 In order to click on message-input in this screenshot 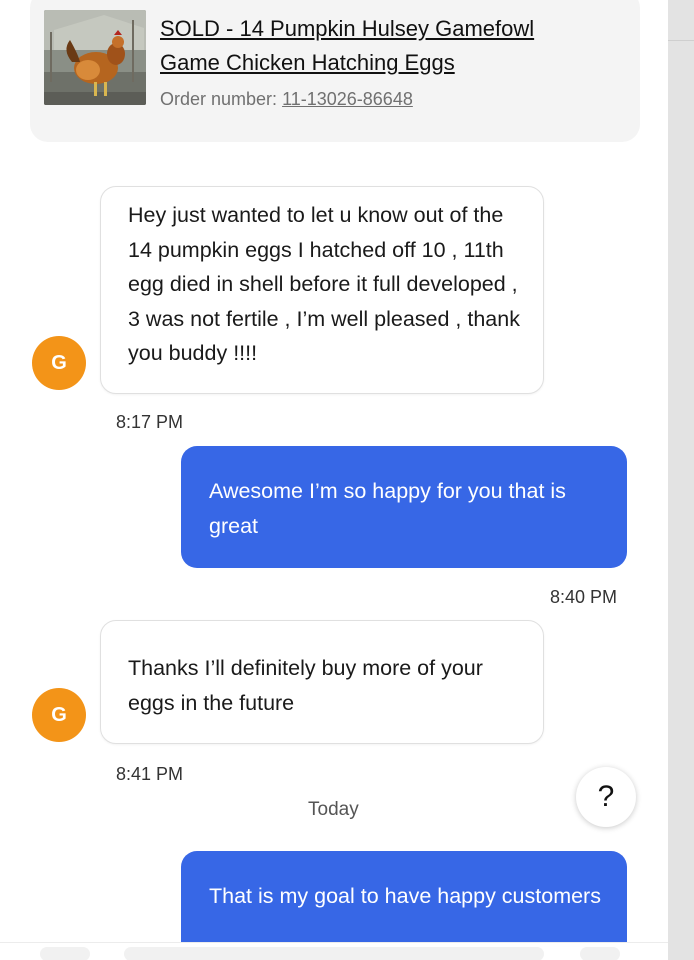, I will do `click(334, 953)`.